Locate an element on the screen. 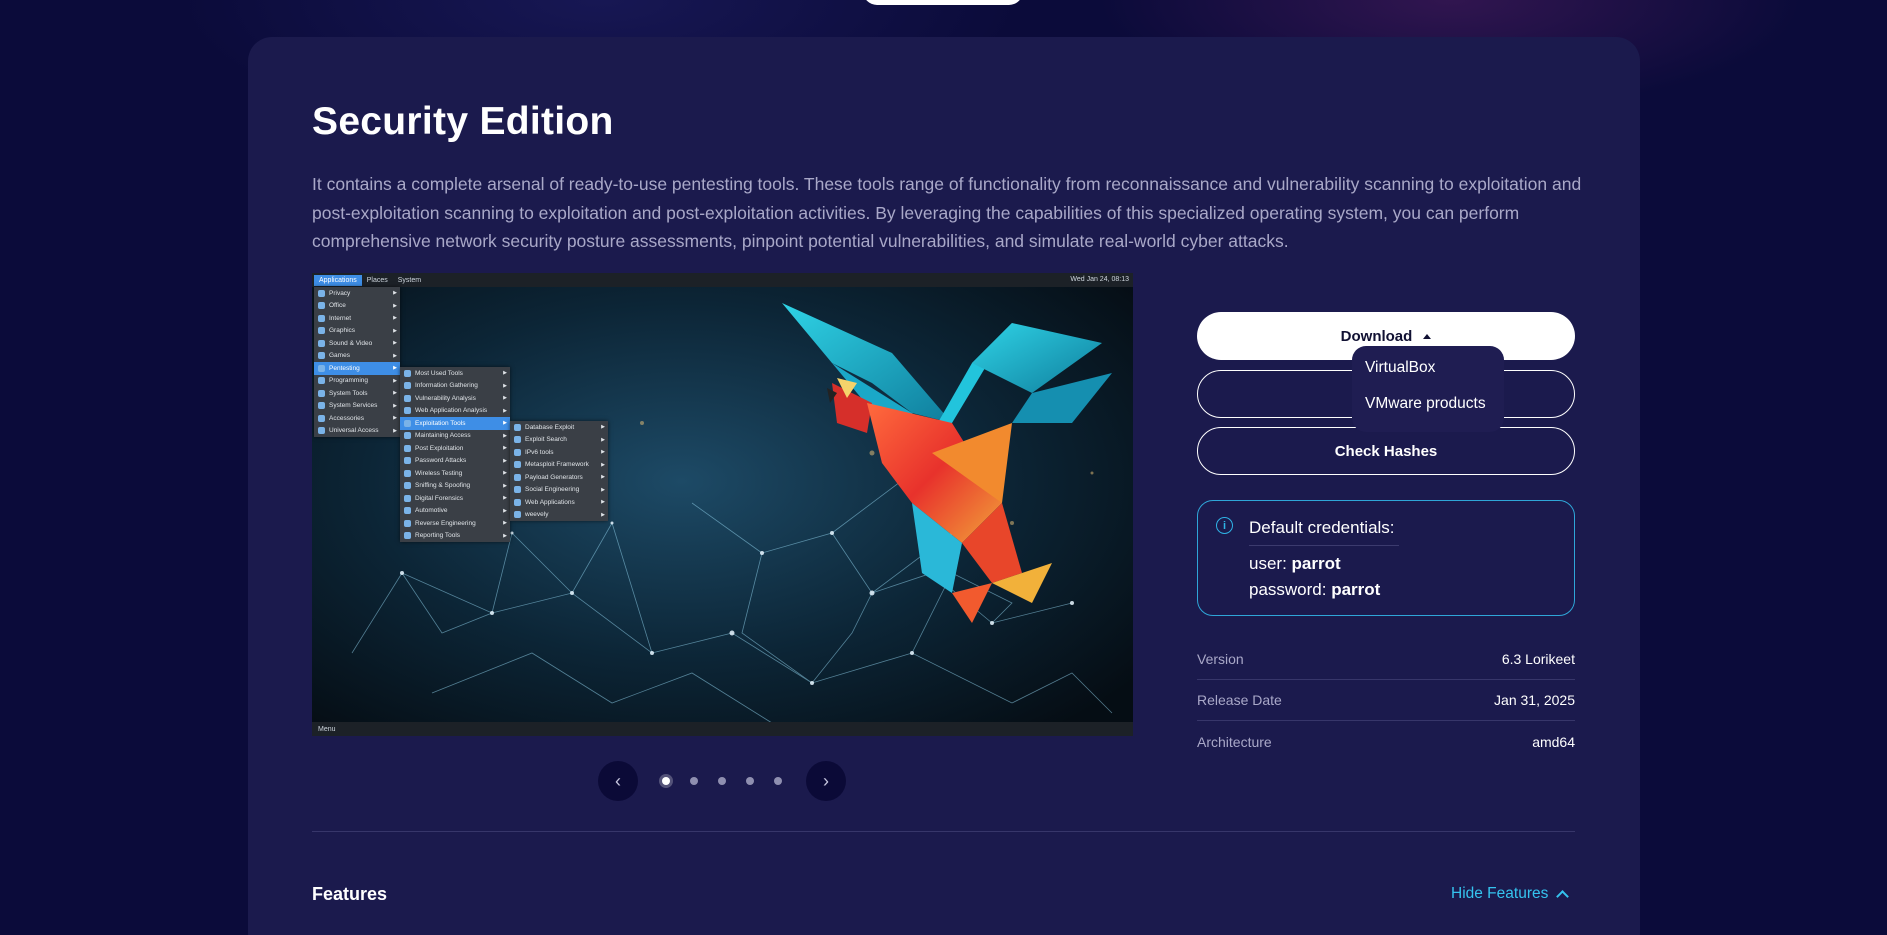 The image size is (1887, 935). os-menu-item: Sound & Video ▶ is located at coordinates (357, 343).